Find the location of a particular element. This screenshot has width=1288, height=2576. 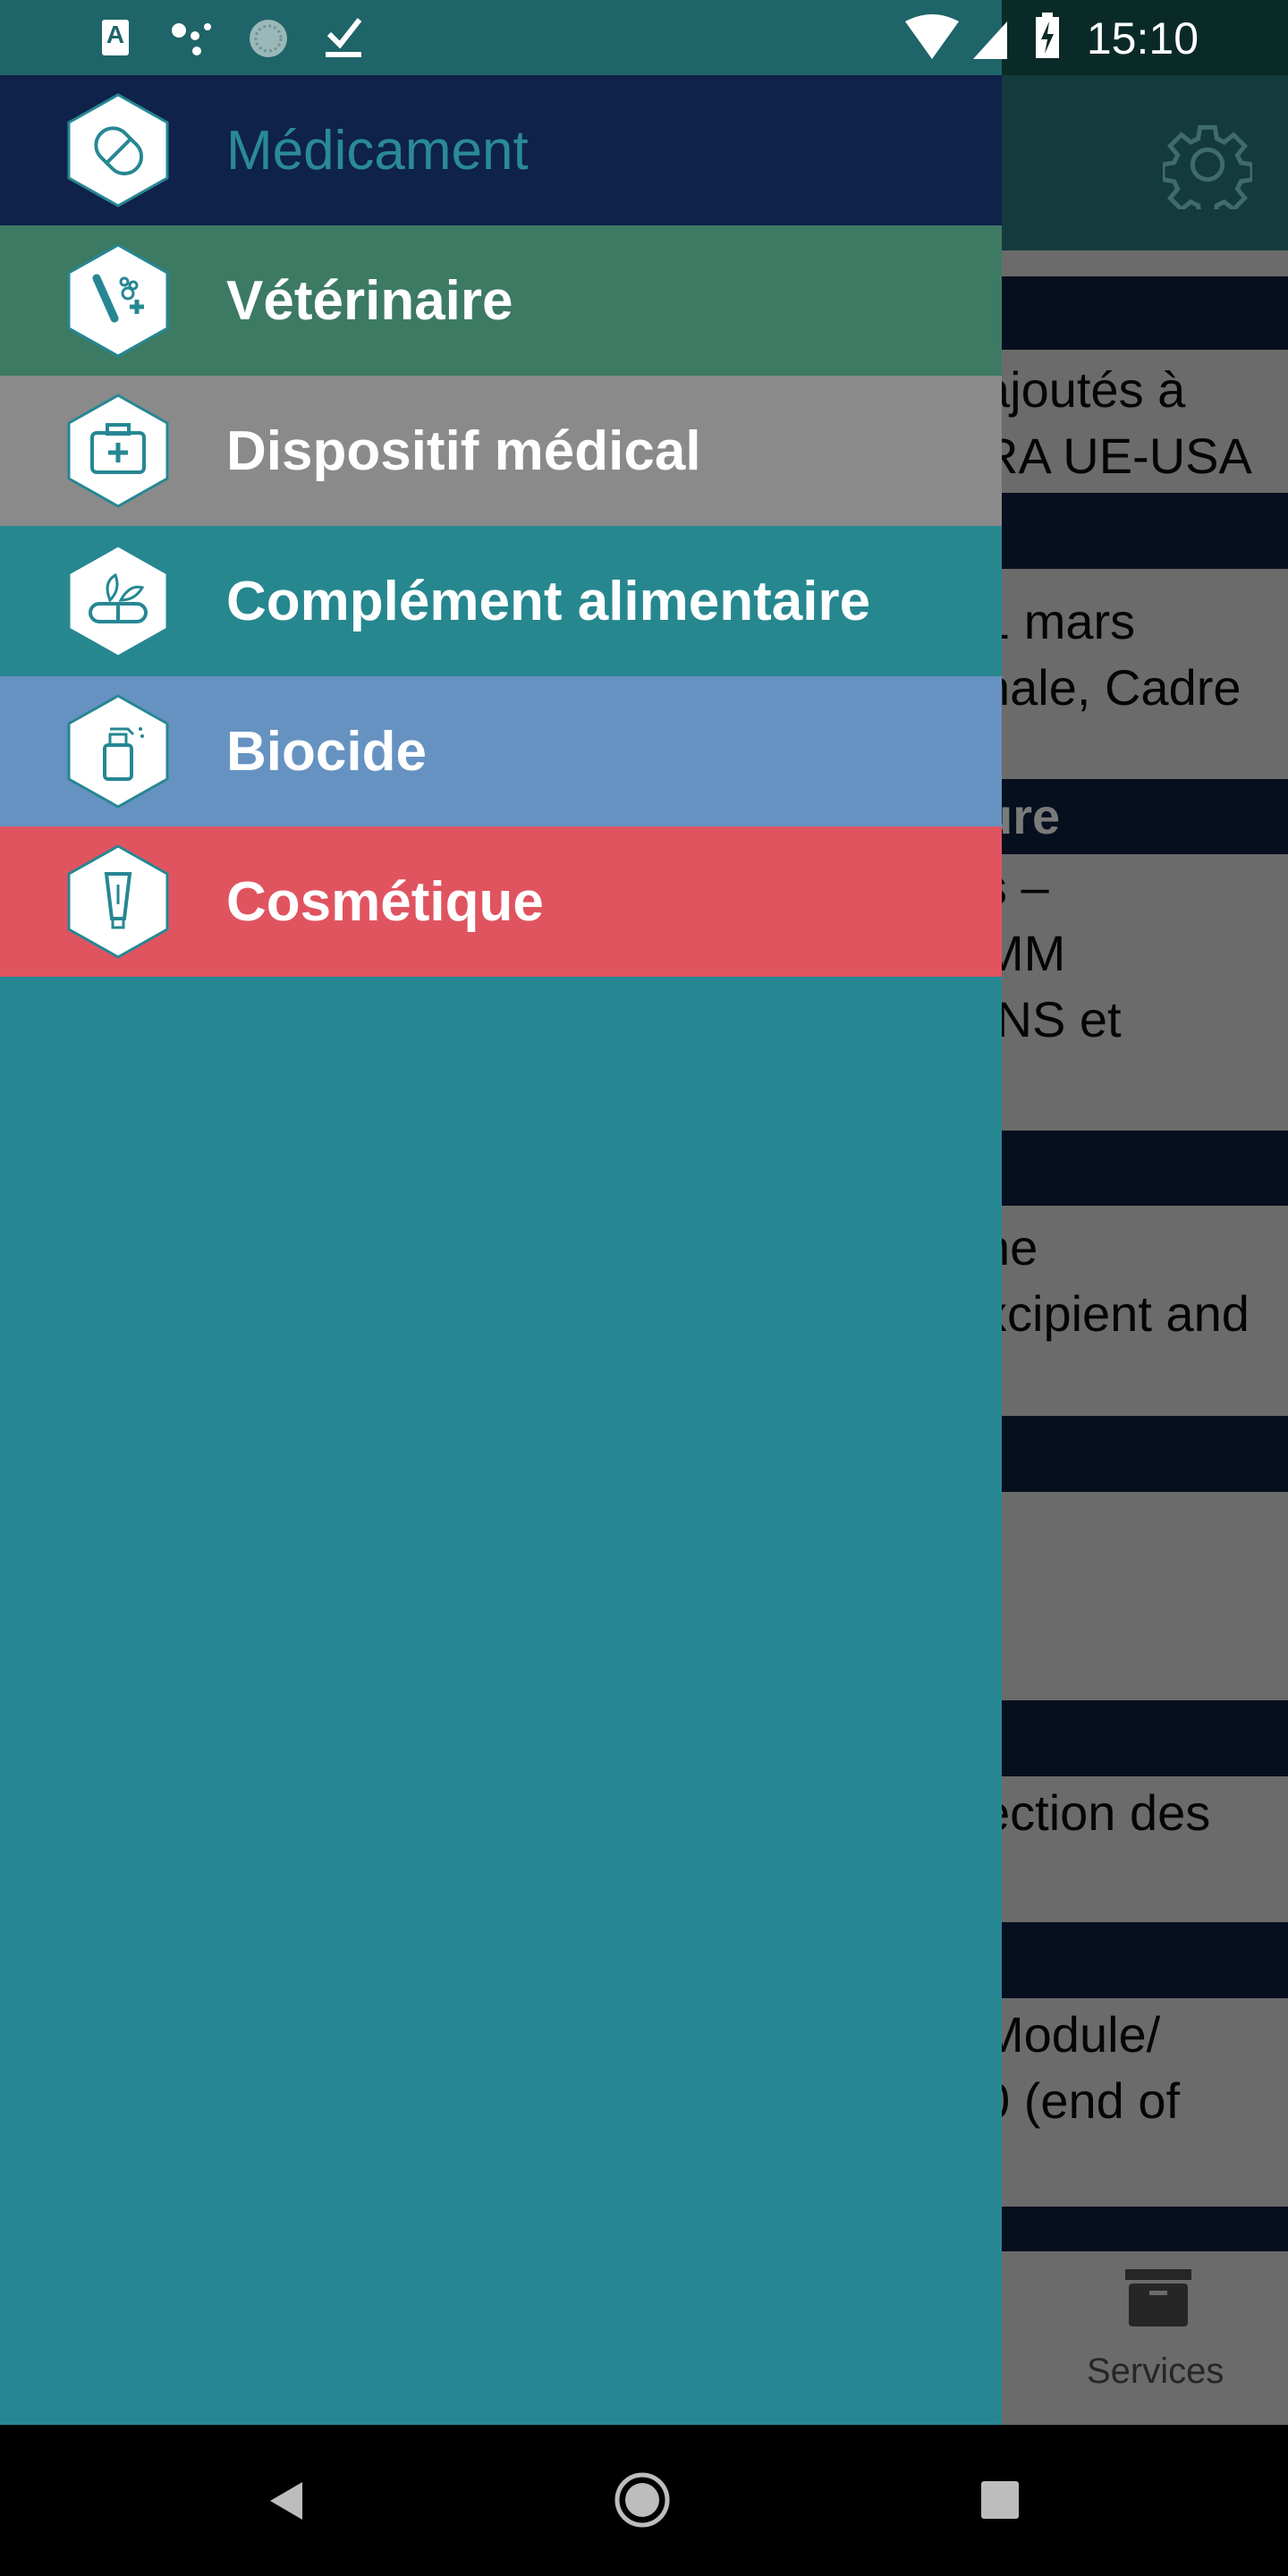

card-text: ne is located at coordinates (1020, 1247).